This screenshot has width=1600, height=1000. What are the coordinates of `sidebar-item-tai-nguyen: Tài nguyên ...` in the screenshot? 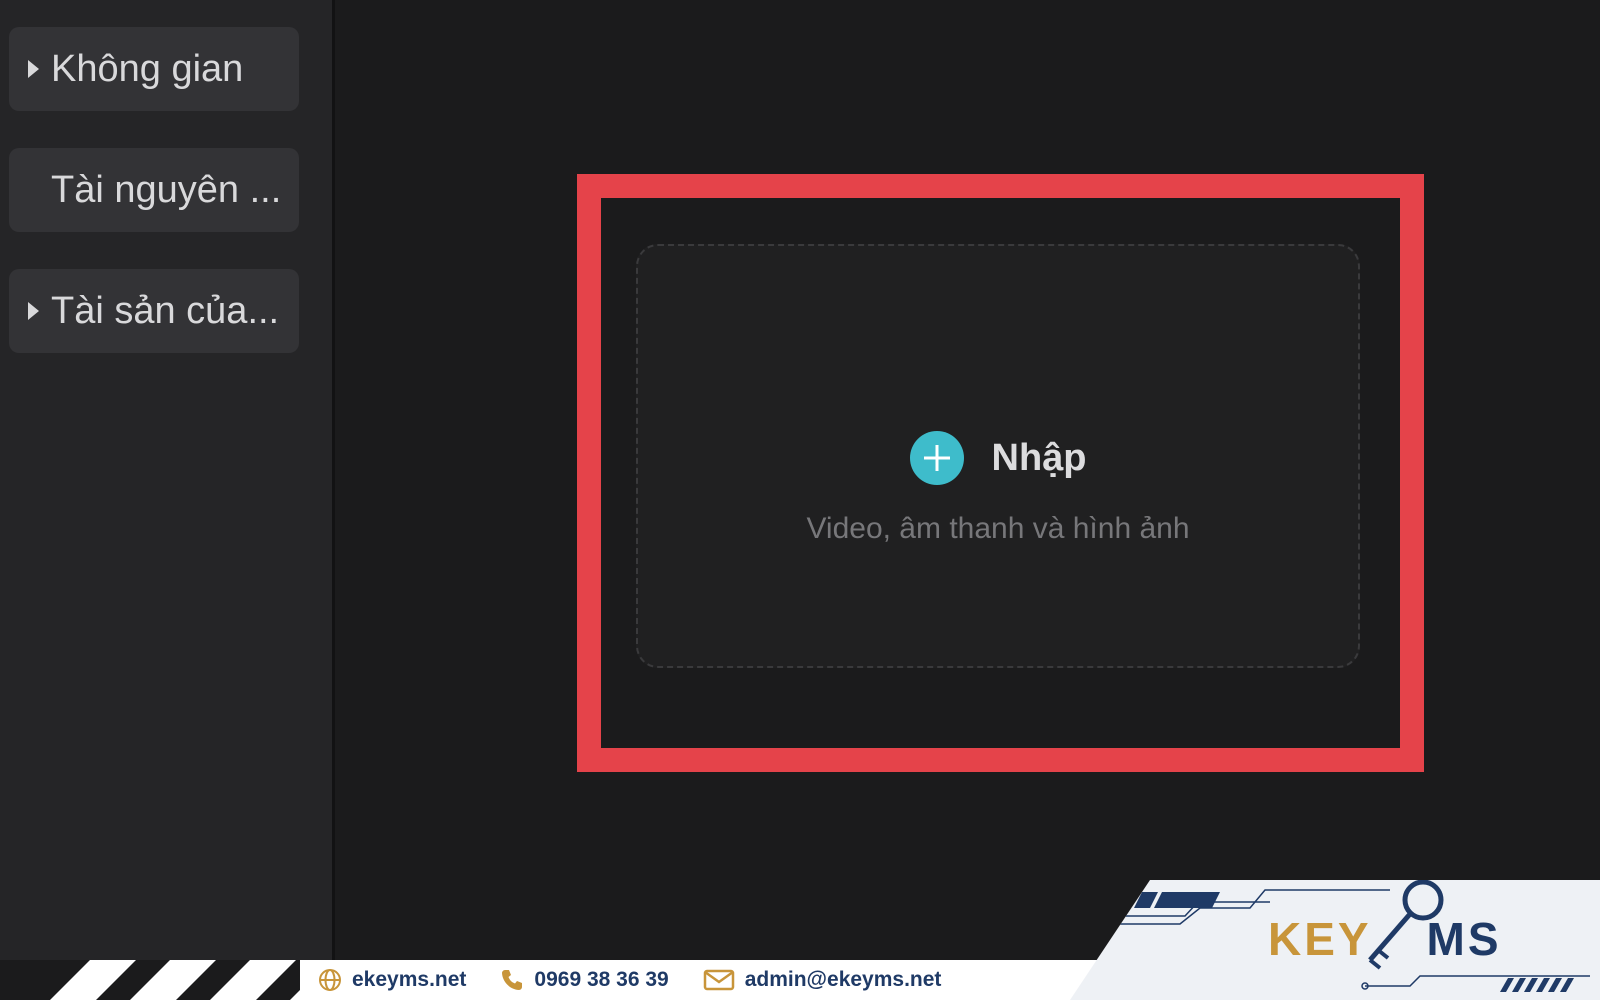 It's located at (154, 190).